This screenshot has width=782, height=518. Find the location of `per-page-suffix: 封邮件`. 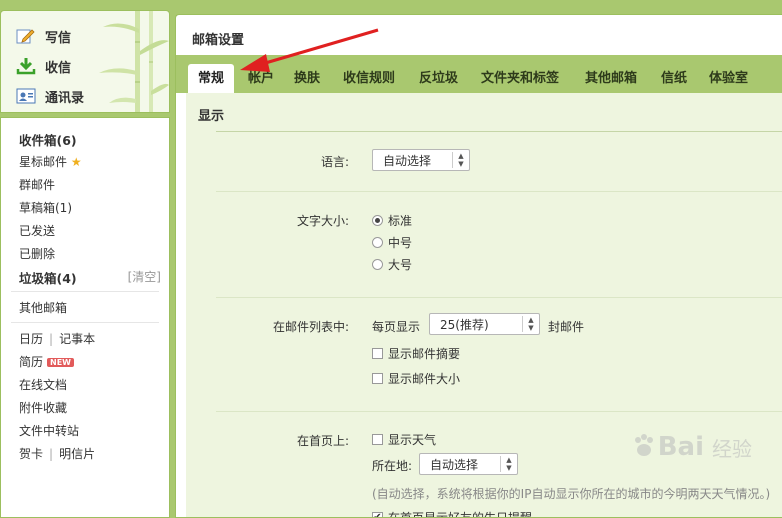

per-page-suffix: 封邮件 is located at coordinates (566, 327).